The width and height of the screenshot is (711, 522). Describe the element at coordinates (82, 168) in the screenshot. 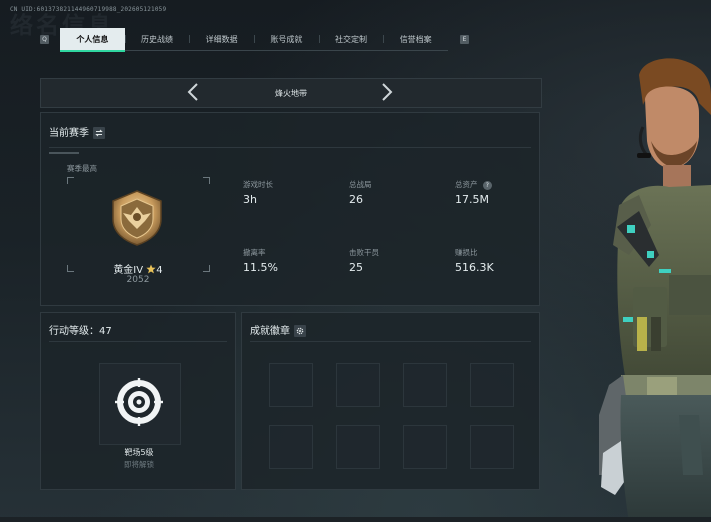

I see `season-best-label: 赛季最高` at that location.